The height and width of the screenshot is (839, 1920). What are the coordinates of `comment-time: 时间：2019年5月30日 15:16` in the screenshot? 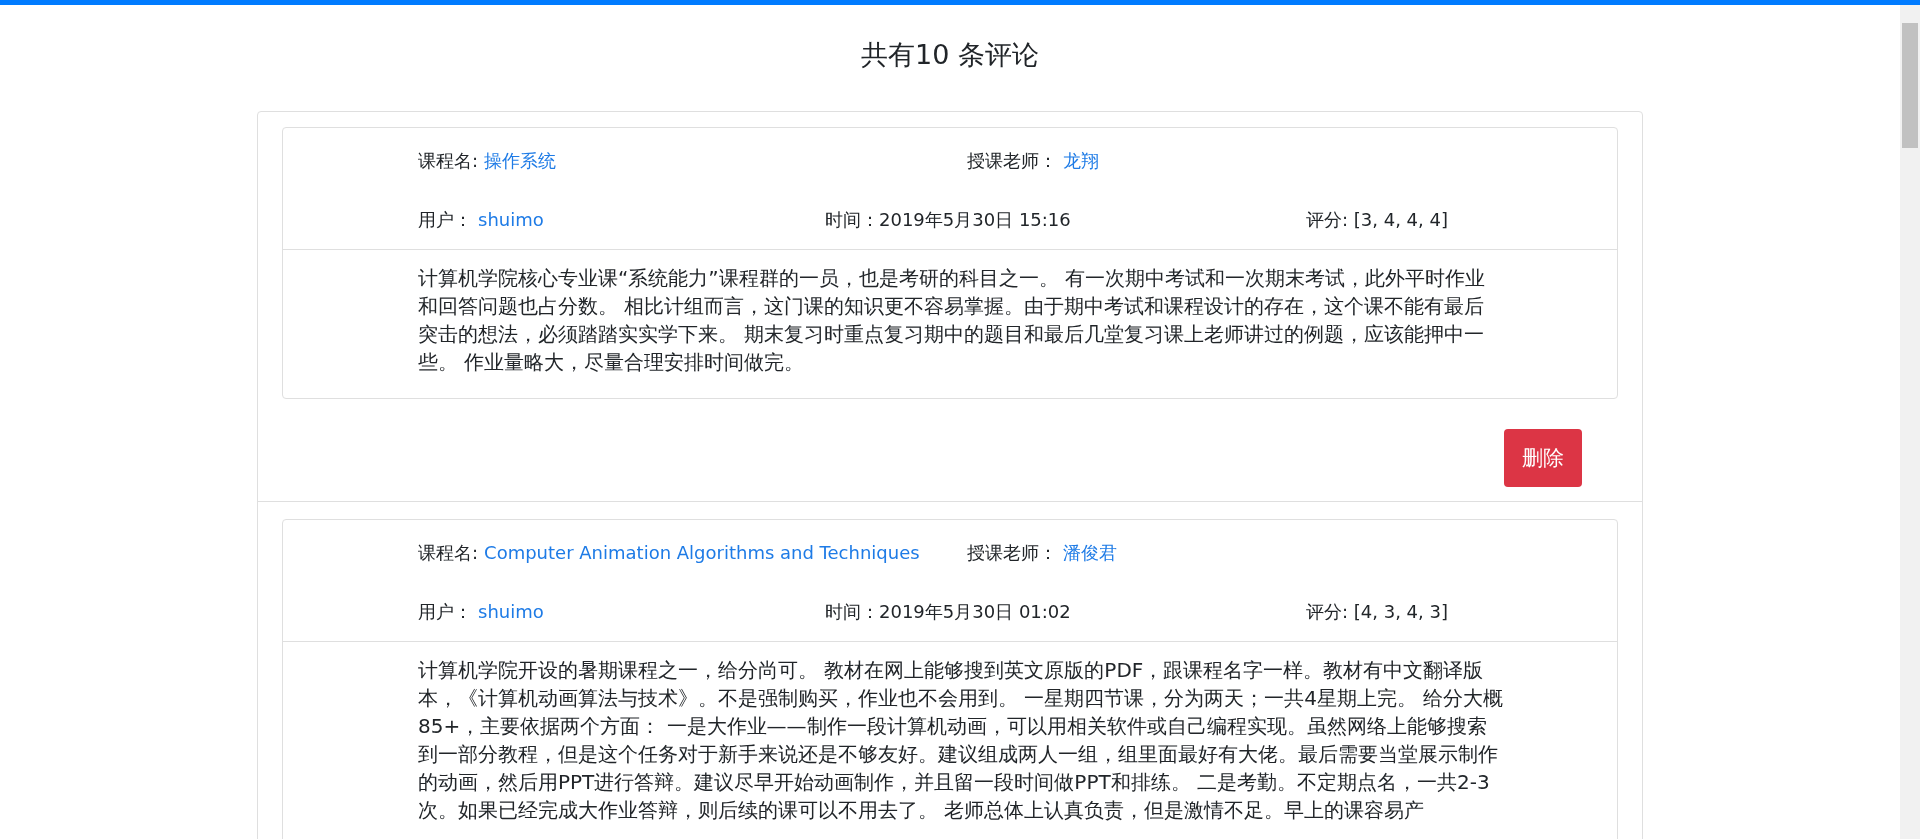 It's located at (948, 220).